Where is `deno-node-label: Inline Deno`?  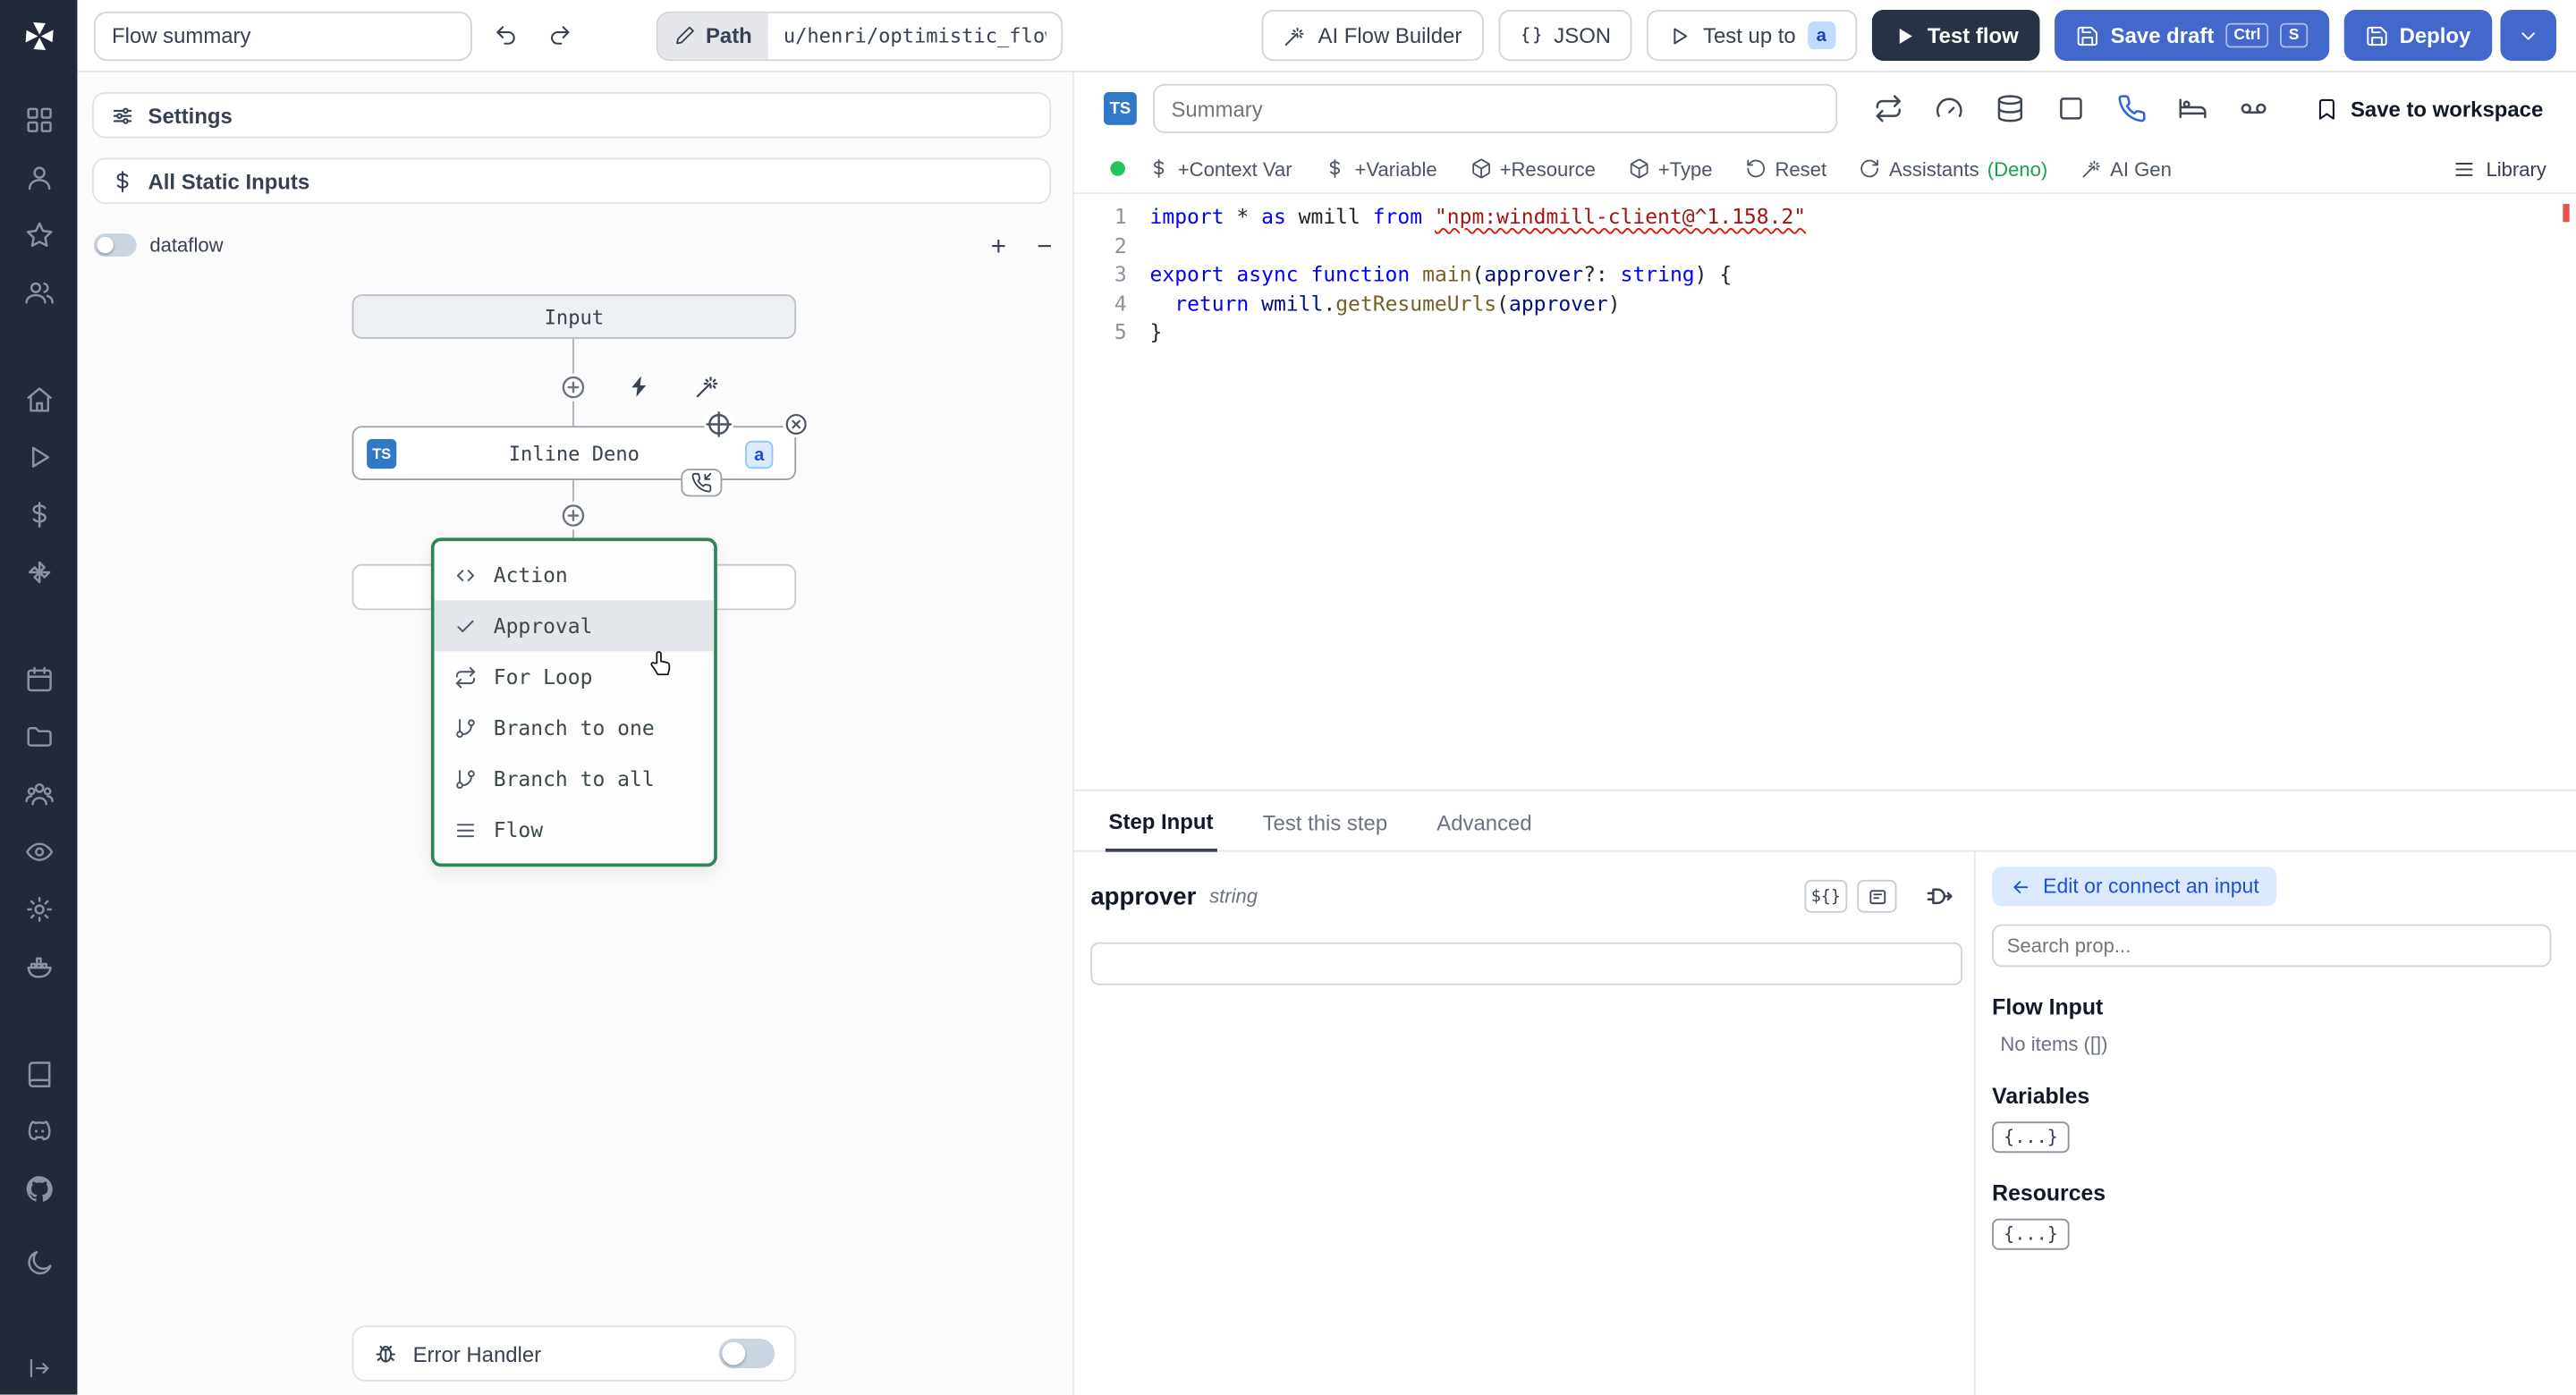 deno-node-label: Inline Deno is located at coordinates (574, 453).